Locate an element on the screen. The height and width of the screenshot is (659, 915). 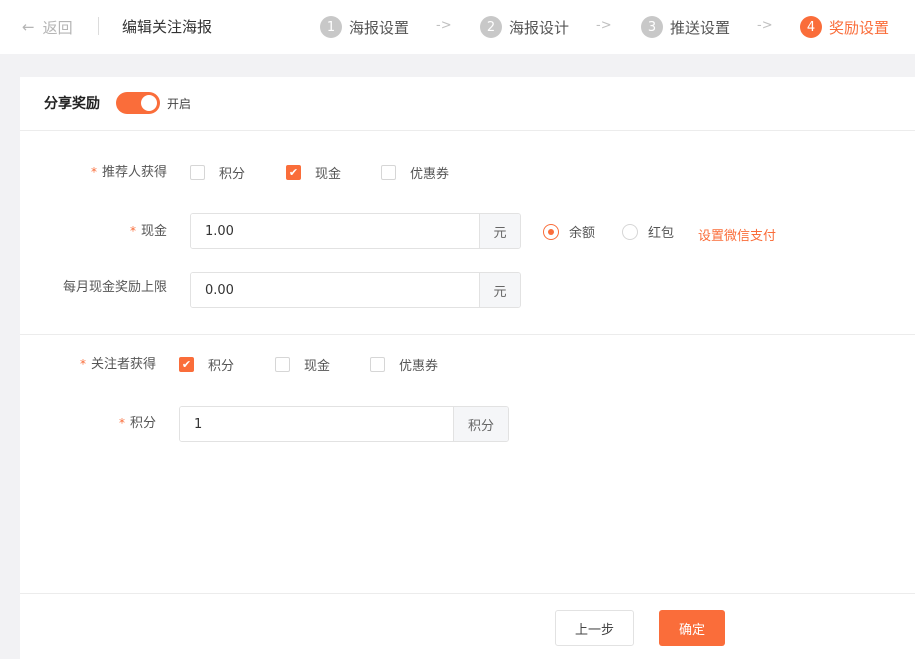
step-label: 海报设置 is located at coordinates (379, 27).